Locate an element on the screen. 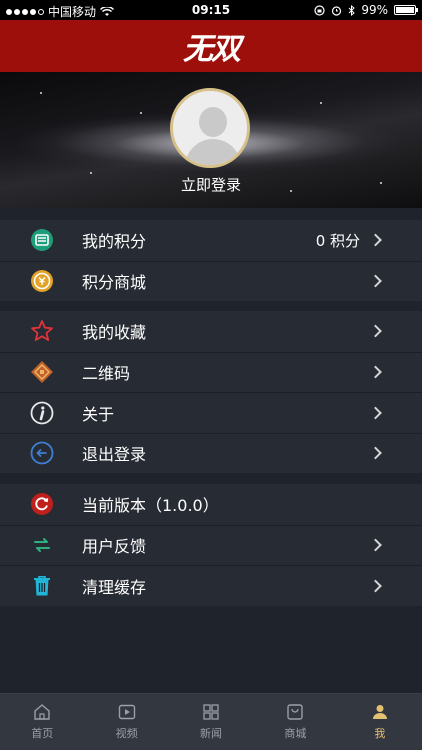  menu-item-feedback: 用户反馈 is located at coordinates (211, 545).